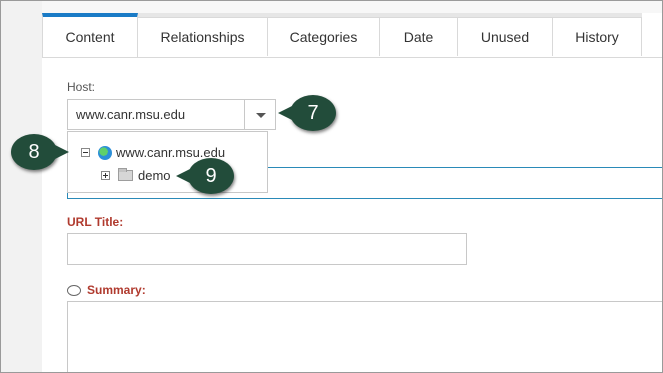  What do you see at coordinates (154, 175) in the screenshot?
I see `tree-item-demo-label: demo` at bounding box center [154, 175].